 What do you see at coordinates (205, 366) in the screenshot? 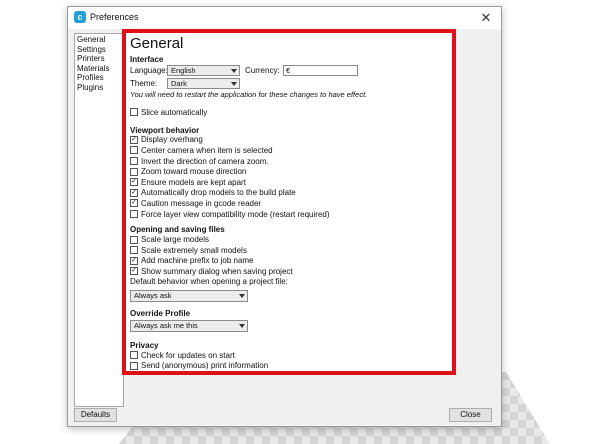
I see `option-label: Send (anonymous) print information` at bounding box center [205, 366].